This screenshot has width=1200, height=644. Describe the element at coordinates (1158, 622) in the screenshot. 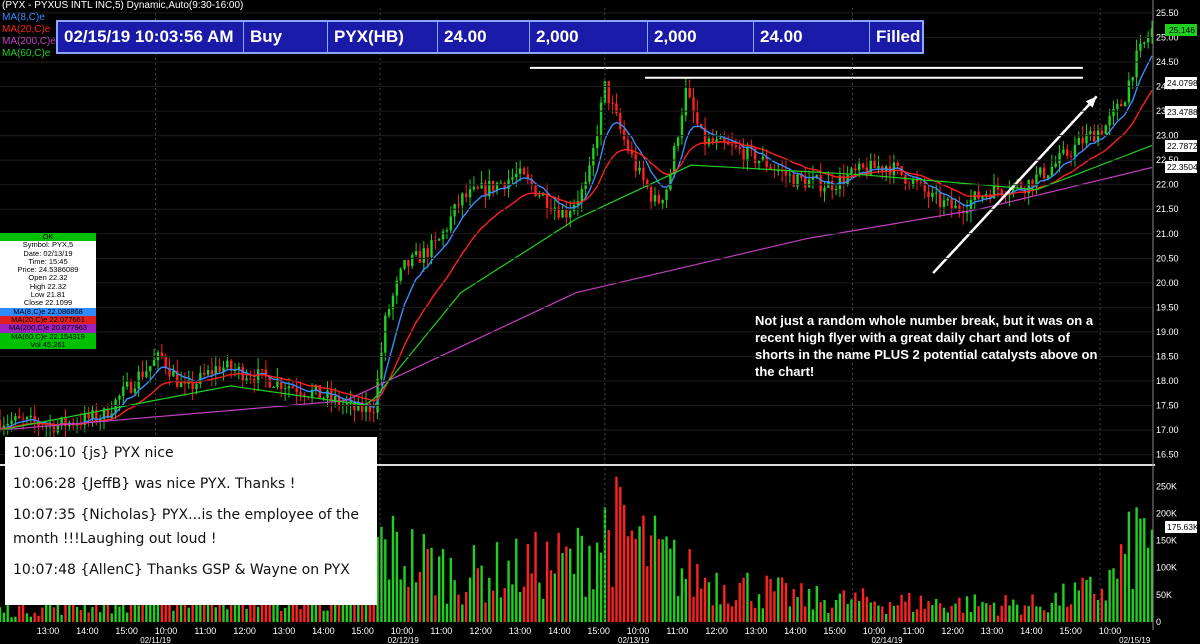

I see `volume-tick-label: 0` at that location.